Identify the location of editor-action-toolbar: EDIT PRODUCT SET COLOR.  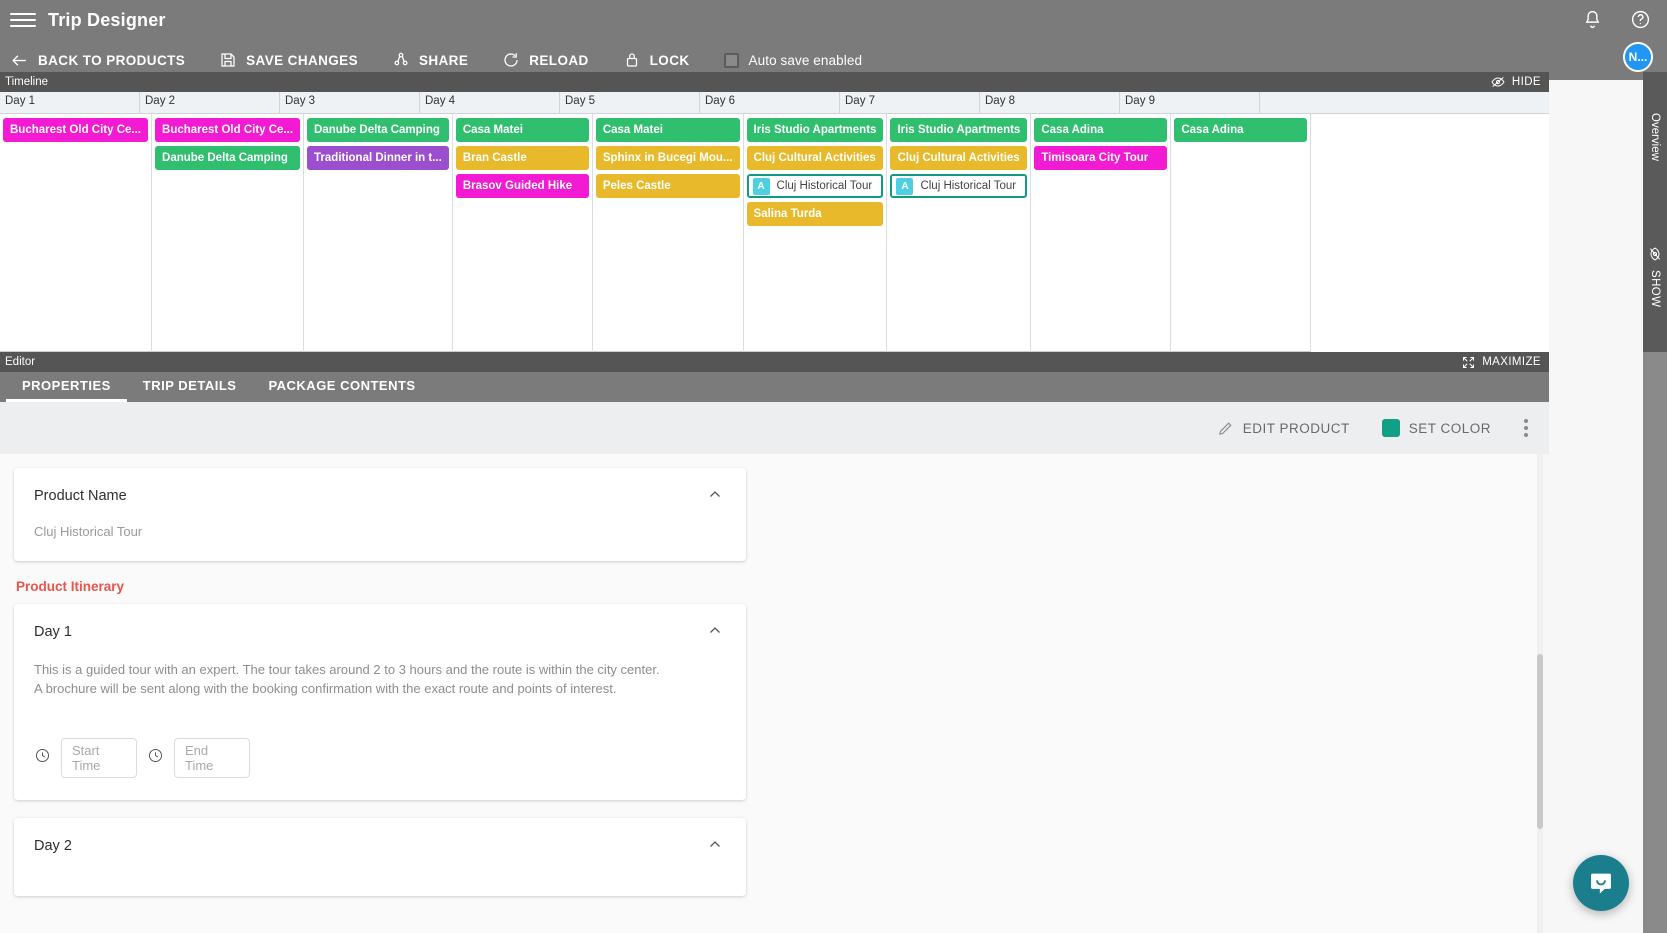
(774, 428).